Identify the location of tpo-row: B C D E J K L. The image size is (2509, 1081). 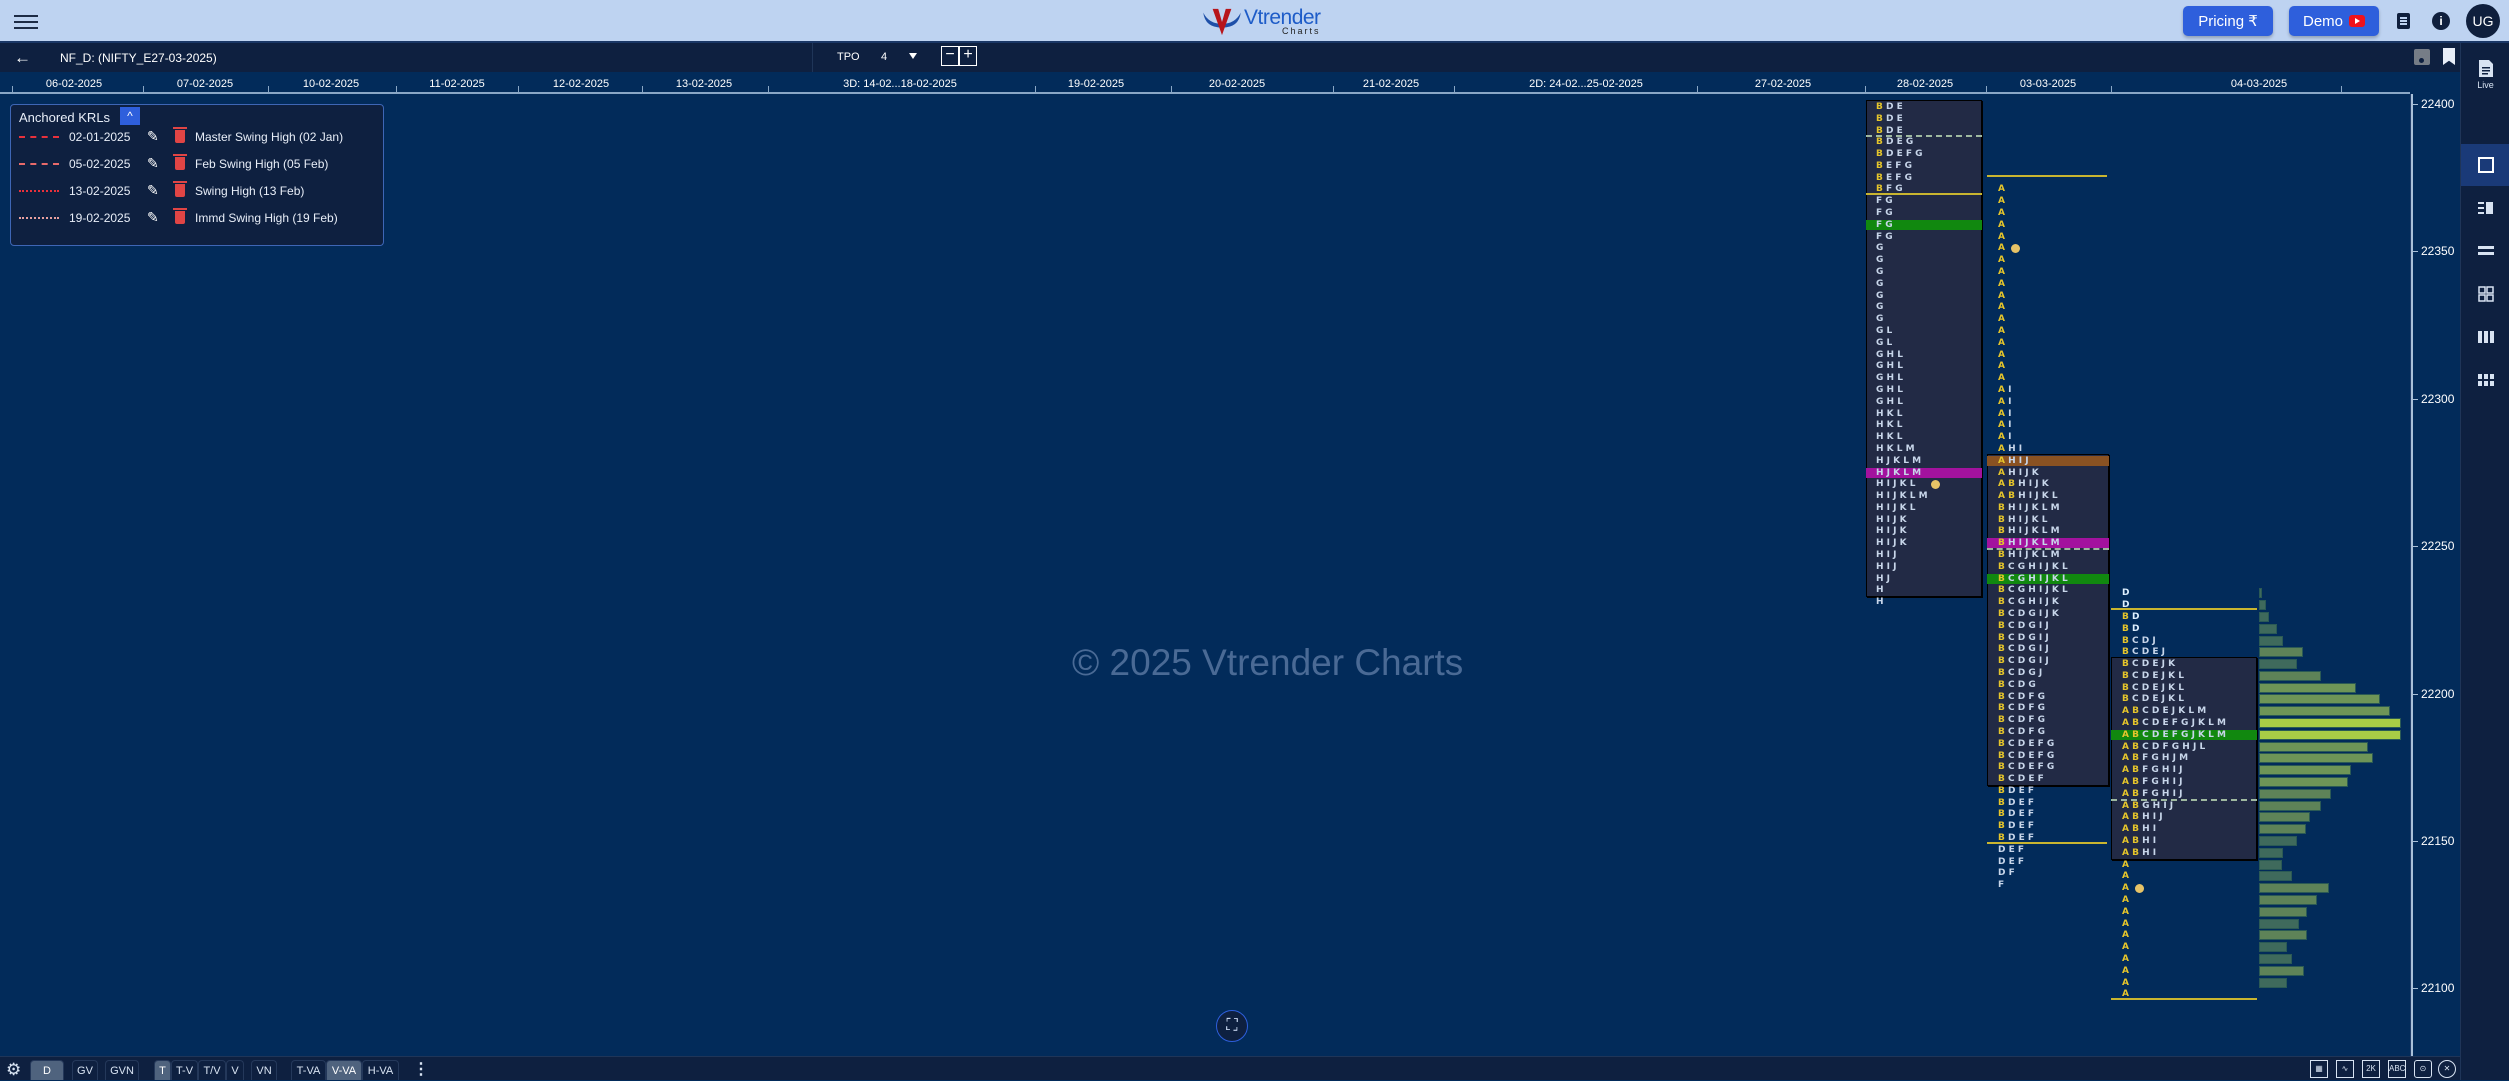
(2154, 676).